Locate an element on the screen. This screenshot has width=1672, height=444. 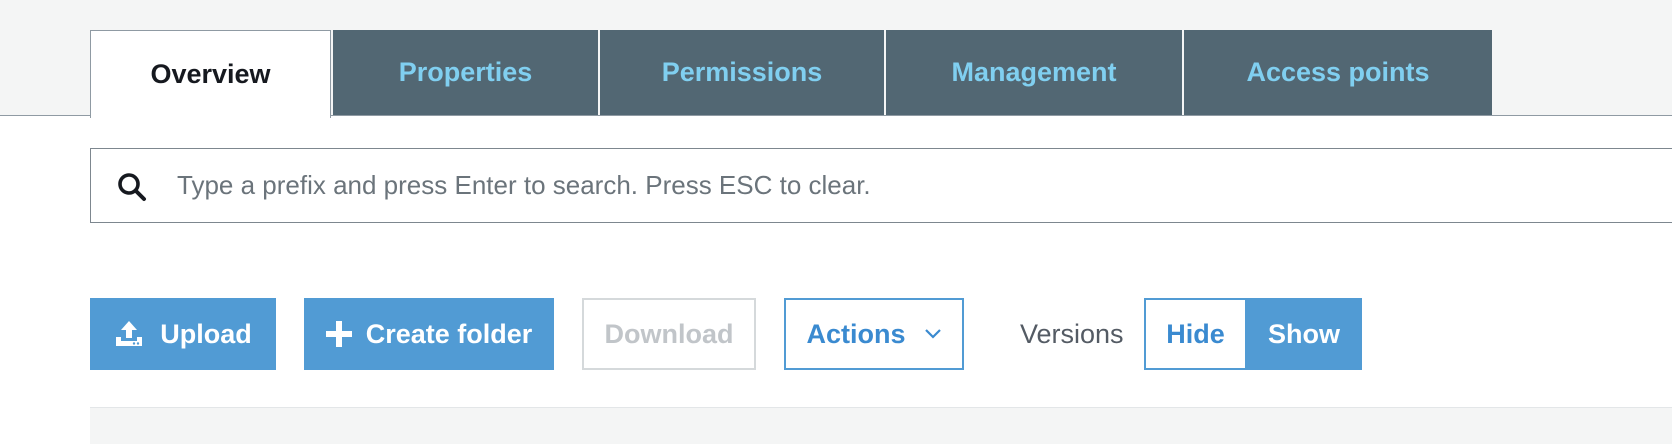
tab-label: Management is located at coordinates (1034, 72).